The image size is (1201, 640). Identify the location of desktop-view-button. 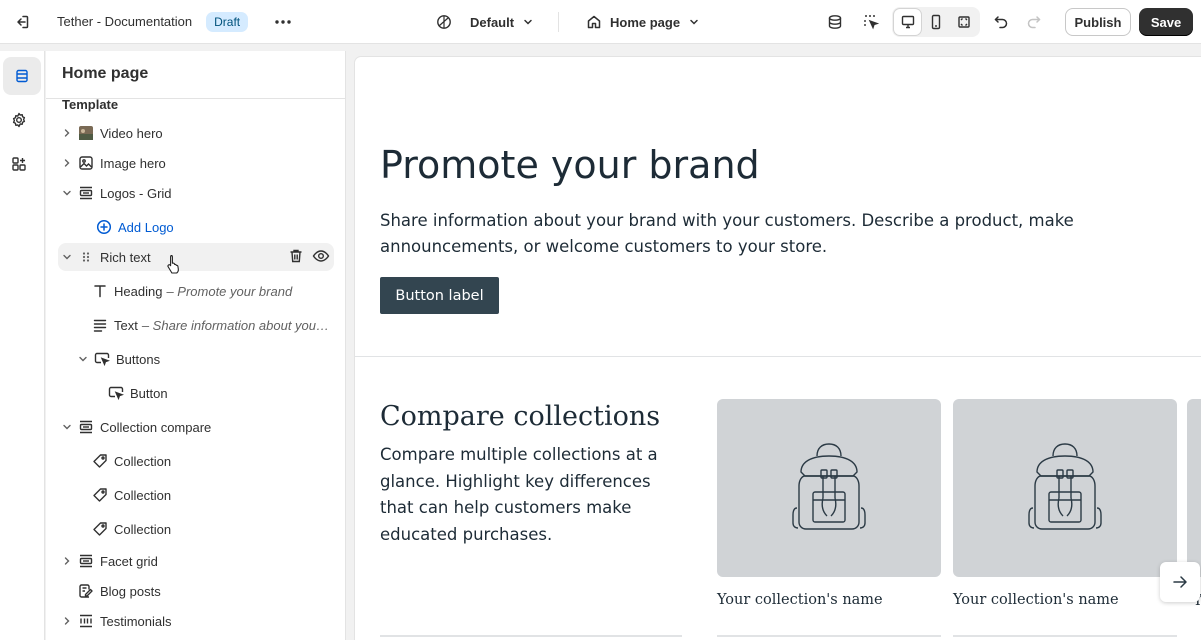
(908, 22).